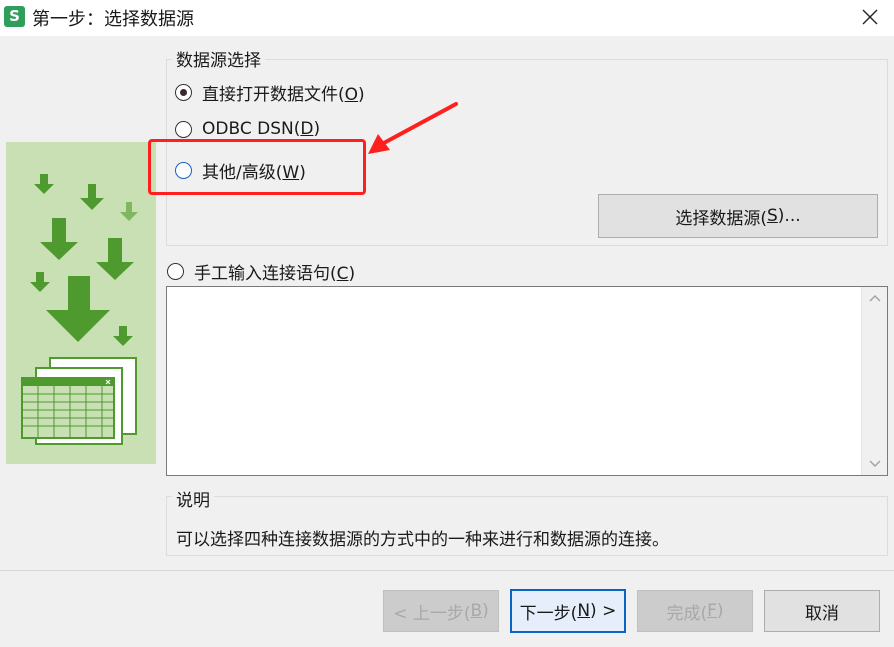 The width and height of the screenshot is (894, 647). I want to click on textarea-vertical-scrollbar, so click(874, 381).